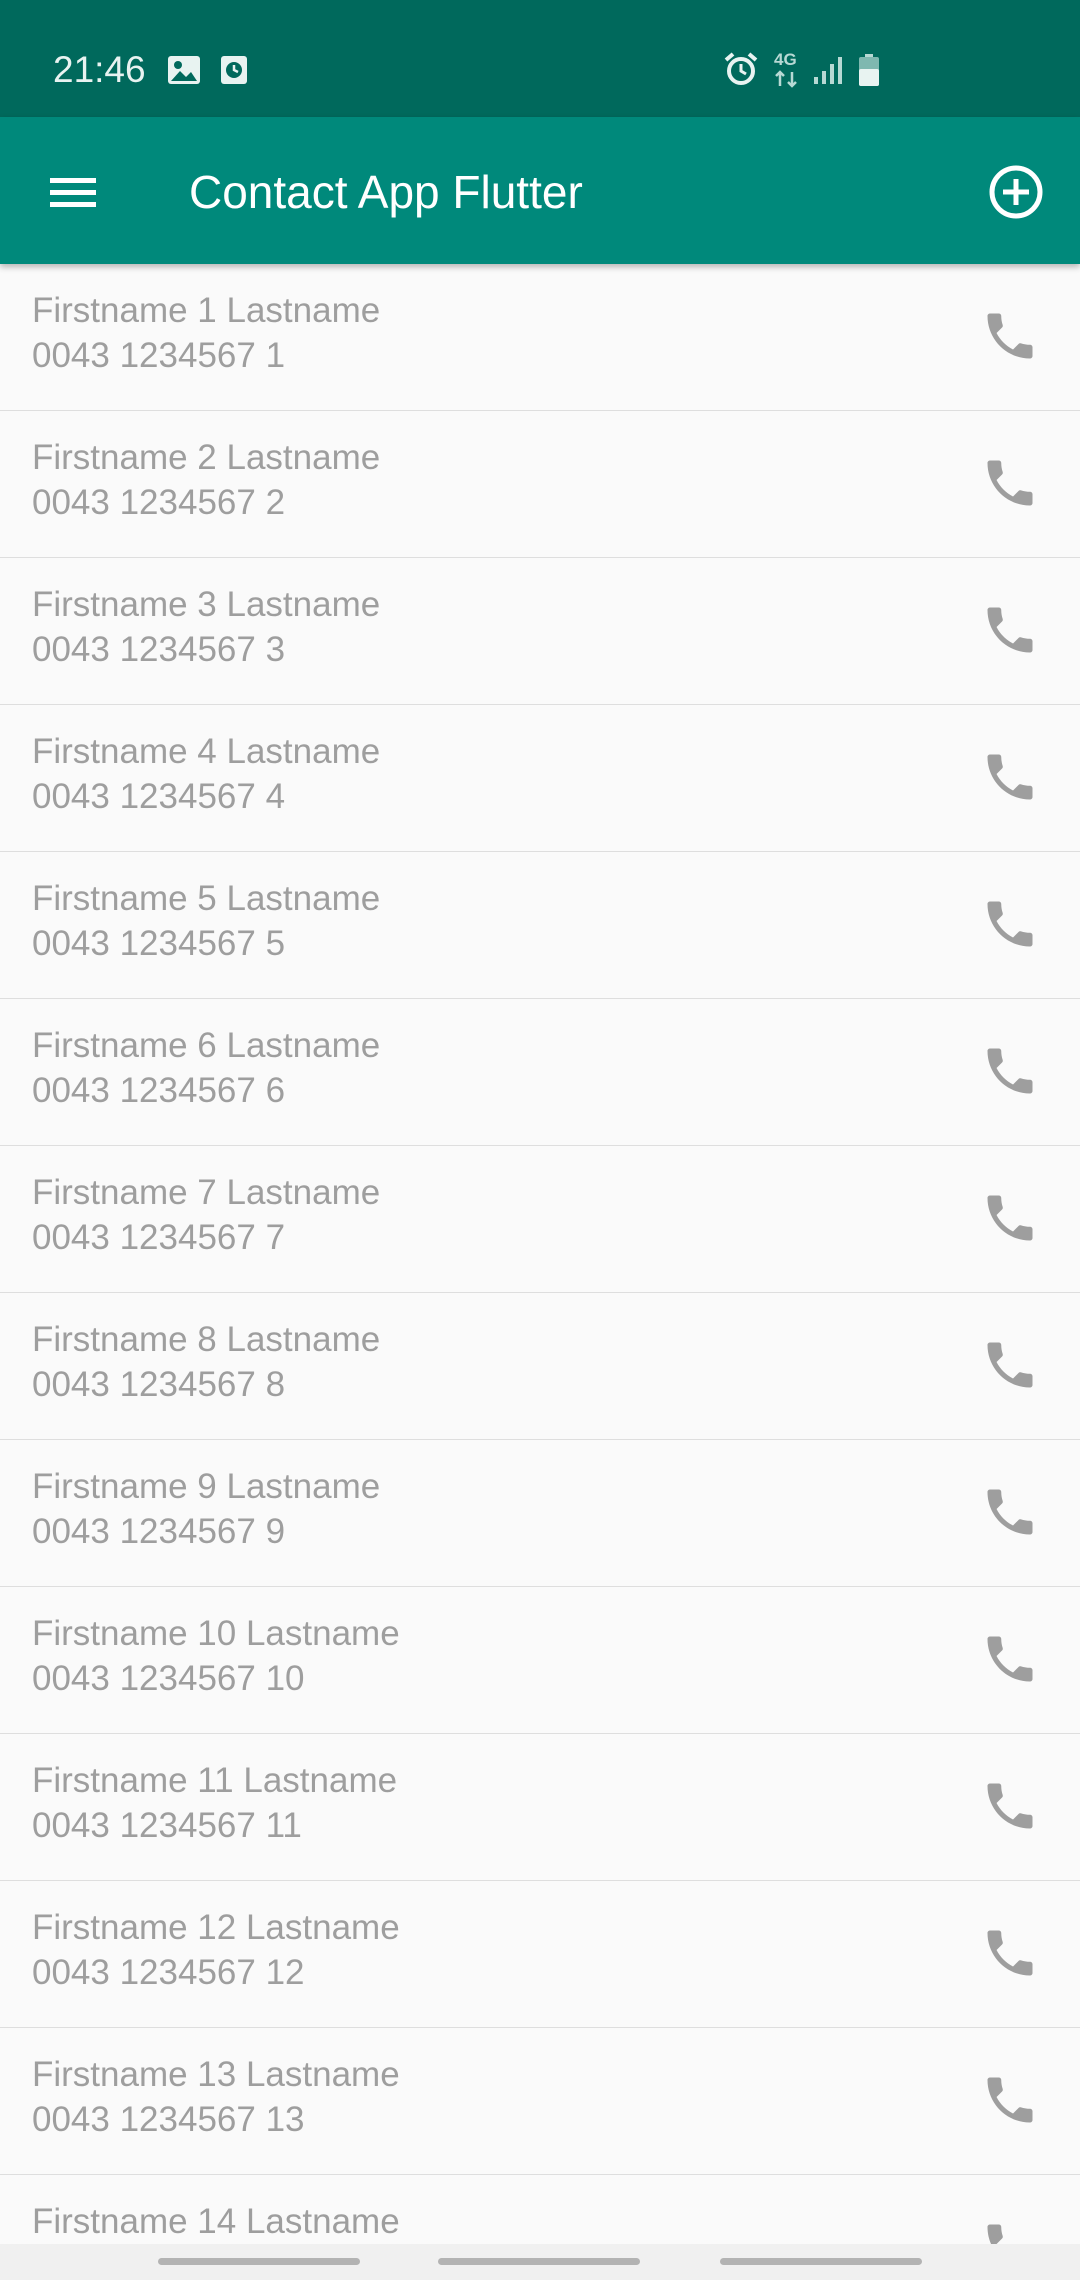 The image size is (1080, 2280). Describe the element at coordinates (785, 59) in the screenshot. I see `svg-text: 4G` at that location.